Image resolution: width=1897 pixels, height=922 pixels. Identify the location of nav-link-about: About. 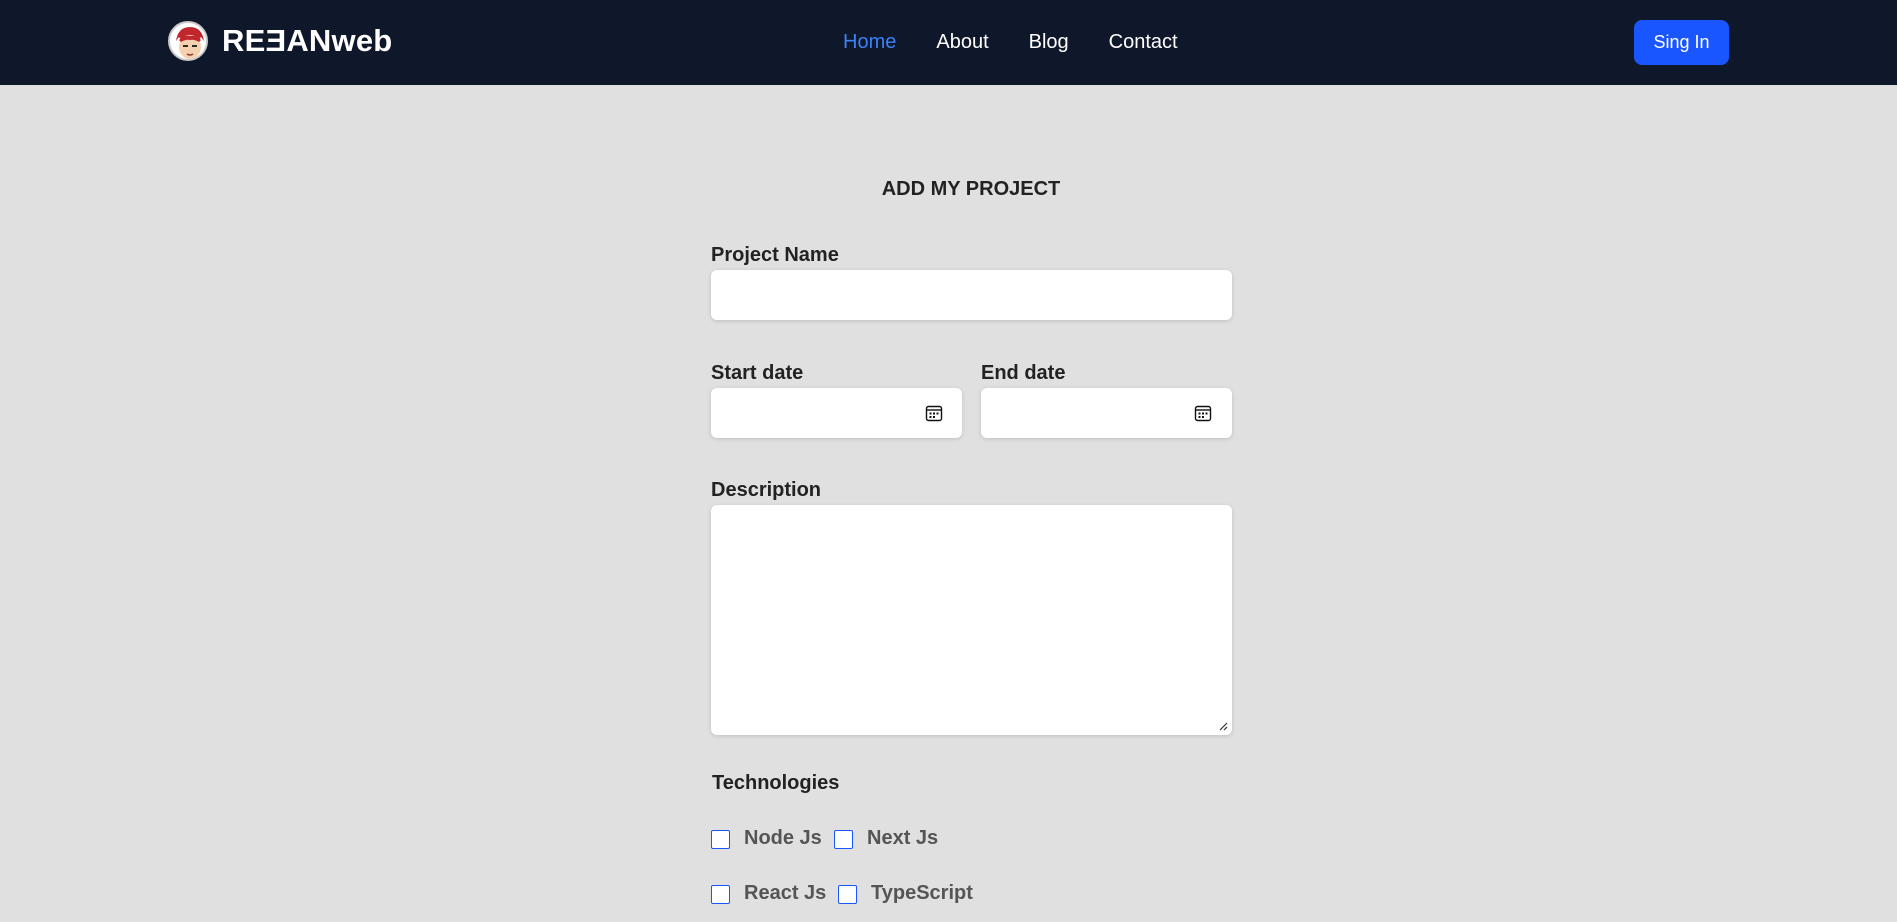
(962, 42).